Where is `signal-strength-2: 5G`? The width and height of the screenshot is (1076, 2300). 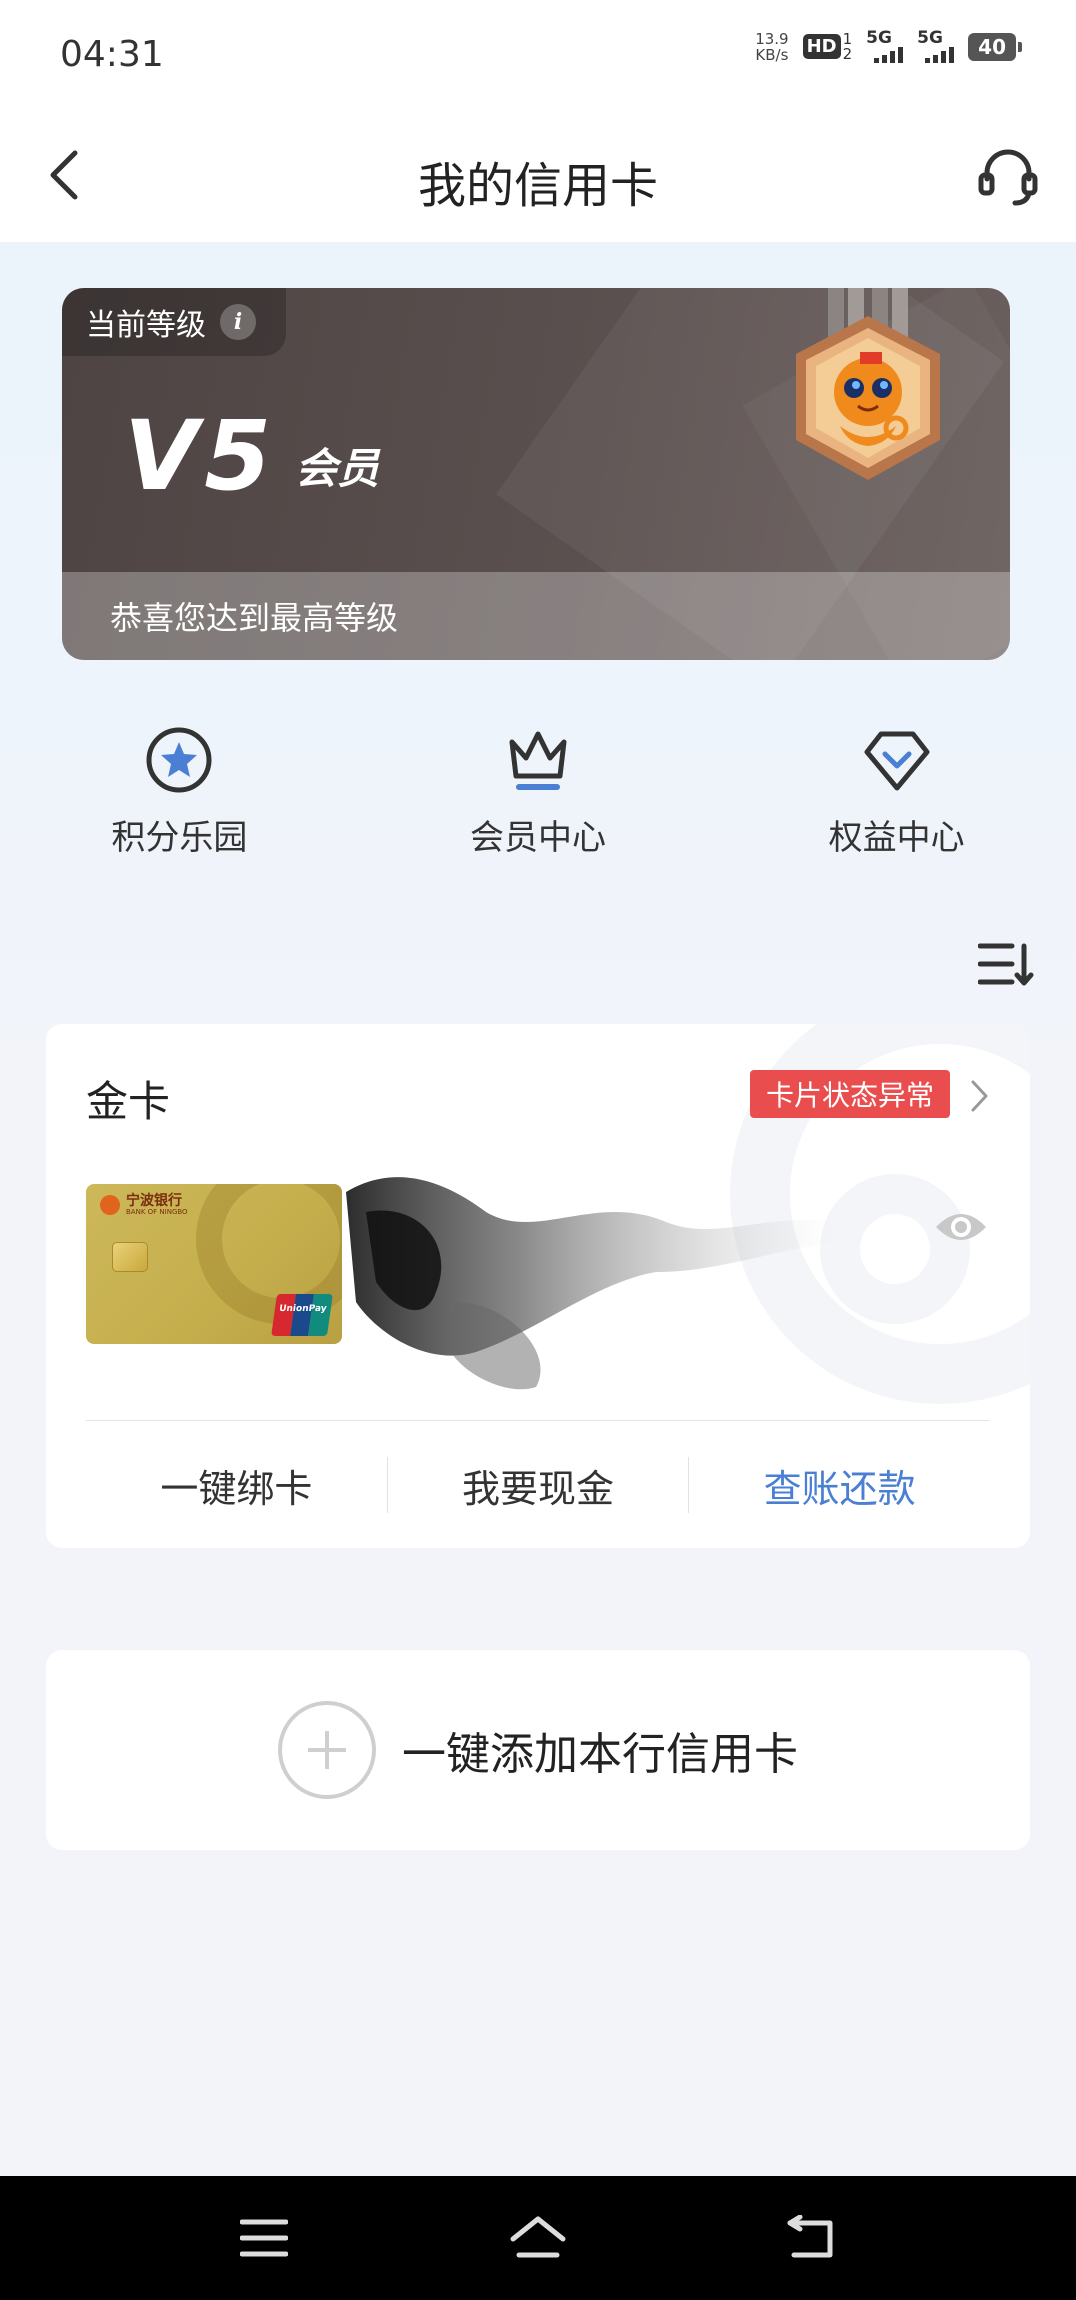 signal-strength-2: 5G is located at coordinates (936, 45).